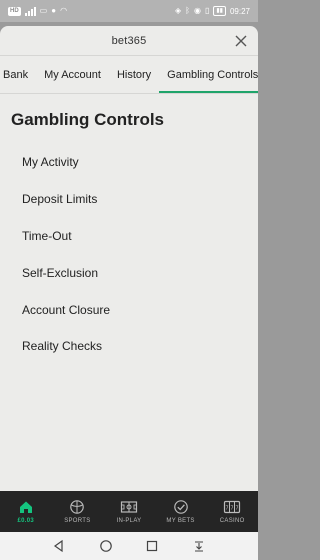 The height and width of the screenshot is (560, 320). What do you see at coordinates (129, 162) in the screenshot?
I see `menu-item-my-activity: My Activity` at bounding box center [129, 162].